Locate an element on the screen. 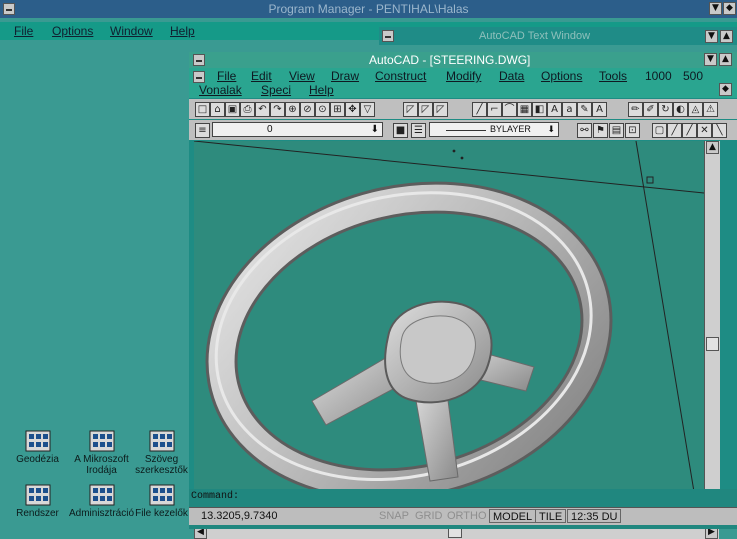  tile-toggle: TILE is located at coordinates (551, 516).